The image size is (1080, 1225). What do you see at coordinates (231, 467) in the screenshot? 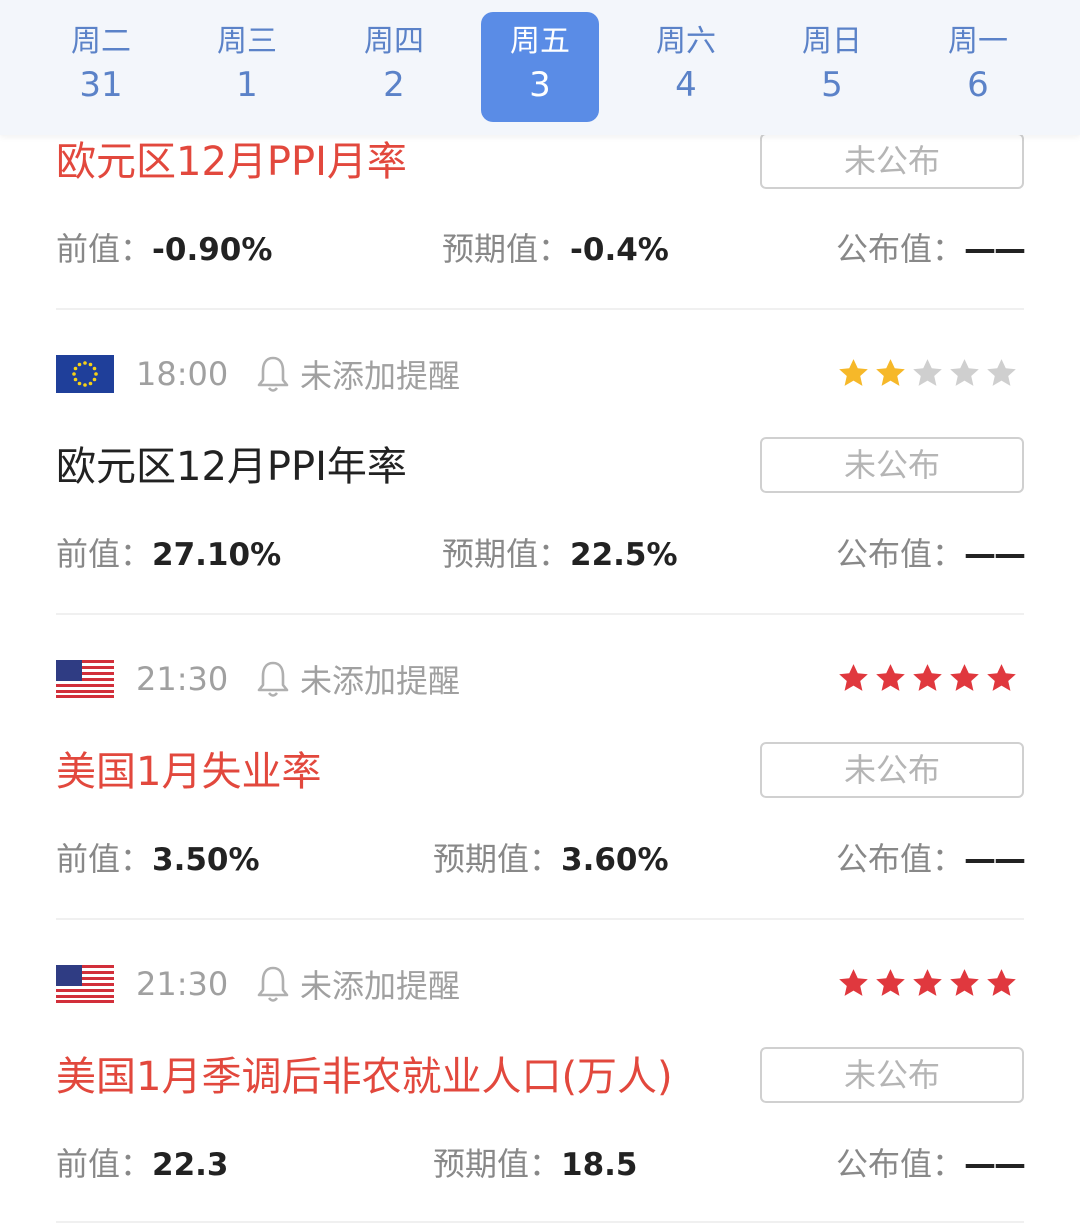
I see `event-title: 欧元区12月PPI年率` at bounding box center [231, 467].